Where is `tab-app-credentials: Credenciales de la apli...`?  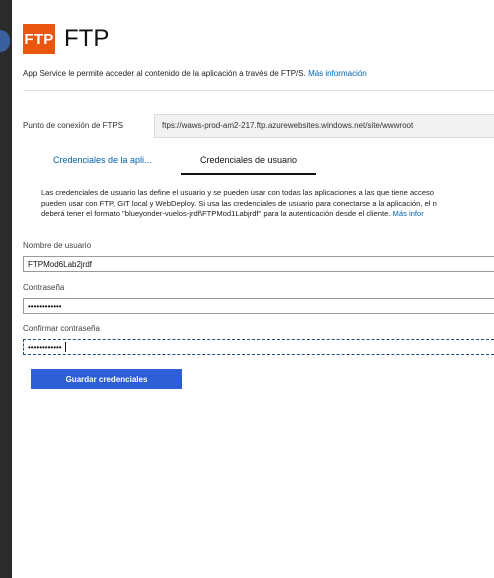
tab-app-credentials: Credenciales de la apli... is located at coordinates (102, 161).